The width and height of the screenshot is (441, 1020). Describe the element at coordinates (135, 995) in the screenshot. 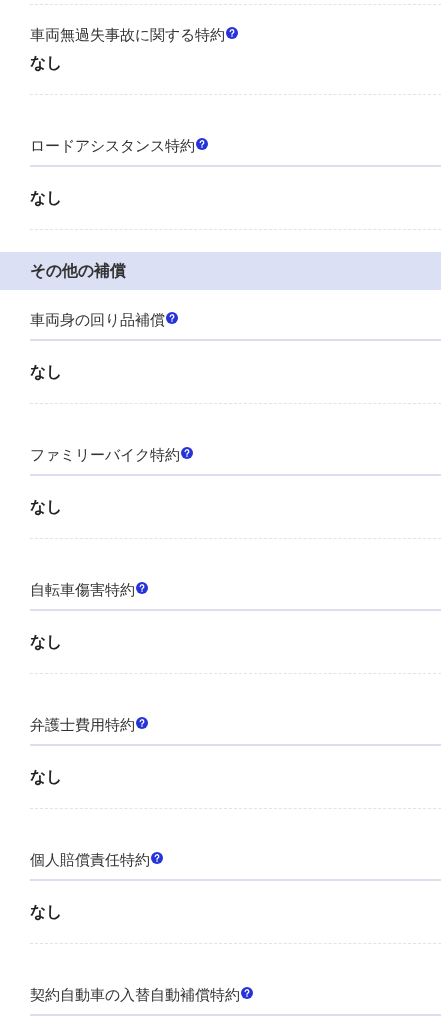

I see `field-label: 契約自動車の入替自動補償特約` at that location.